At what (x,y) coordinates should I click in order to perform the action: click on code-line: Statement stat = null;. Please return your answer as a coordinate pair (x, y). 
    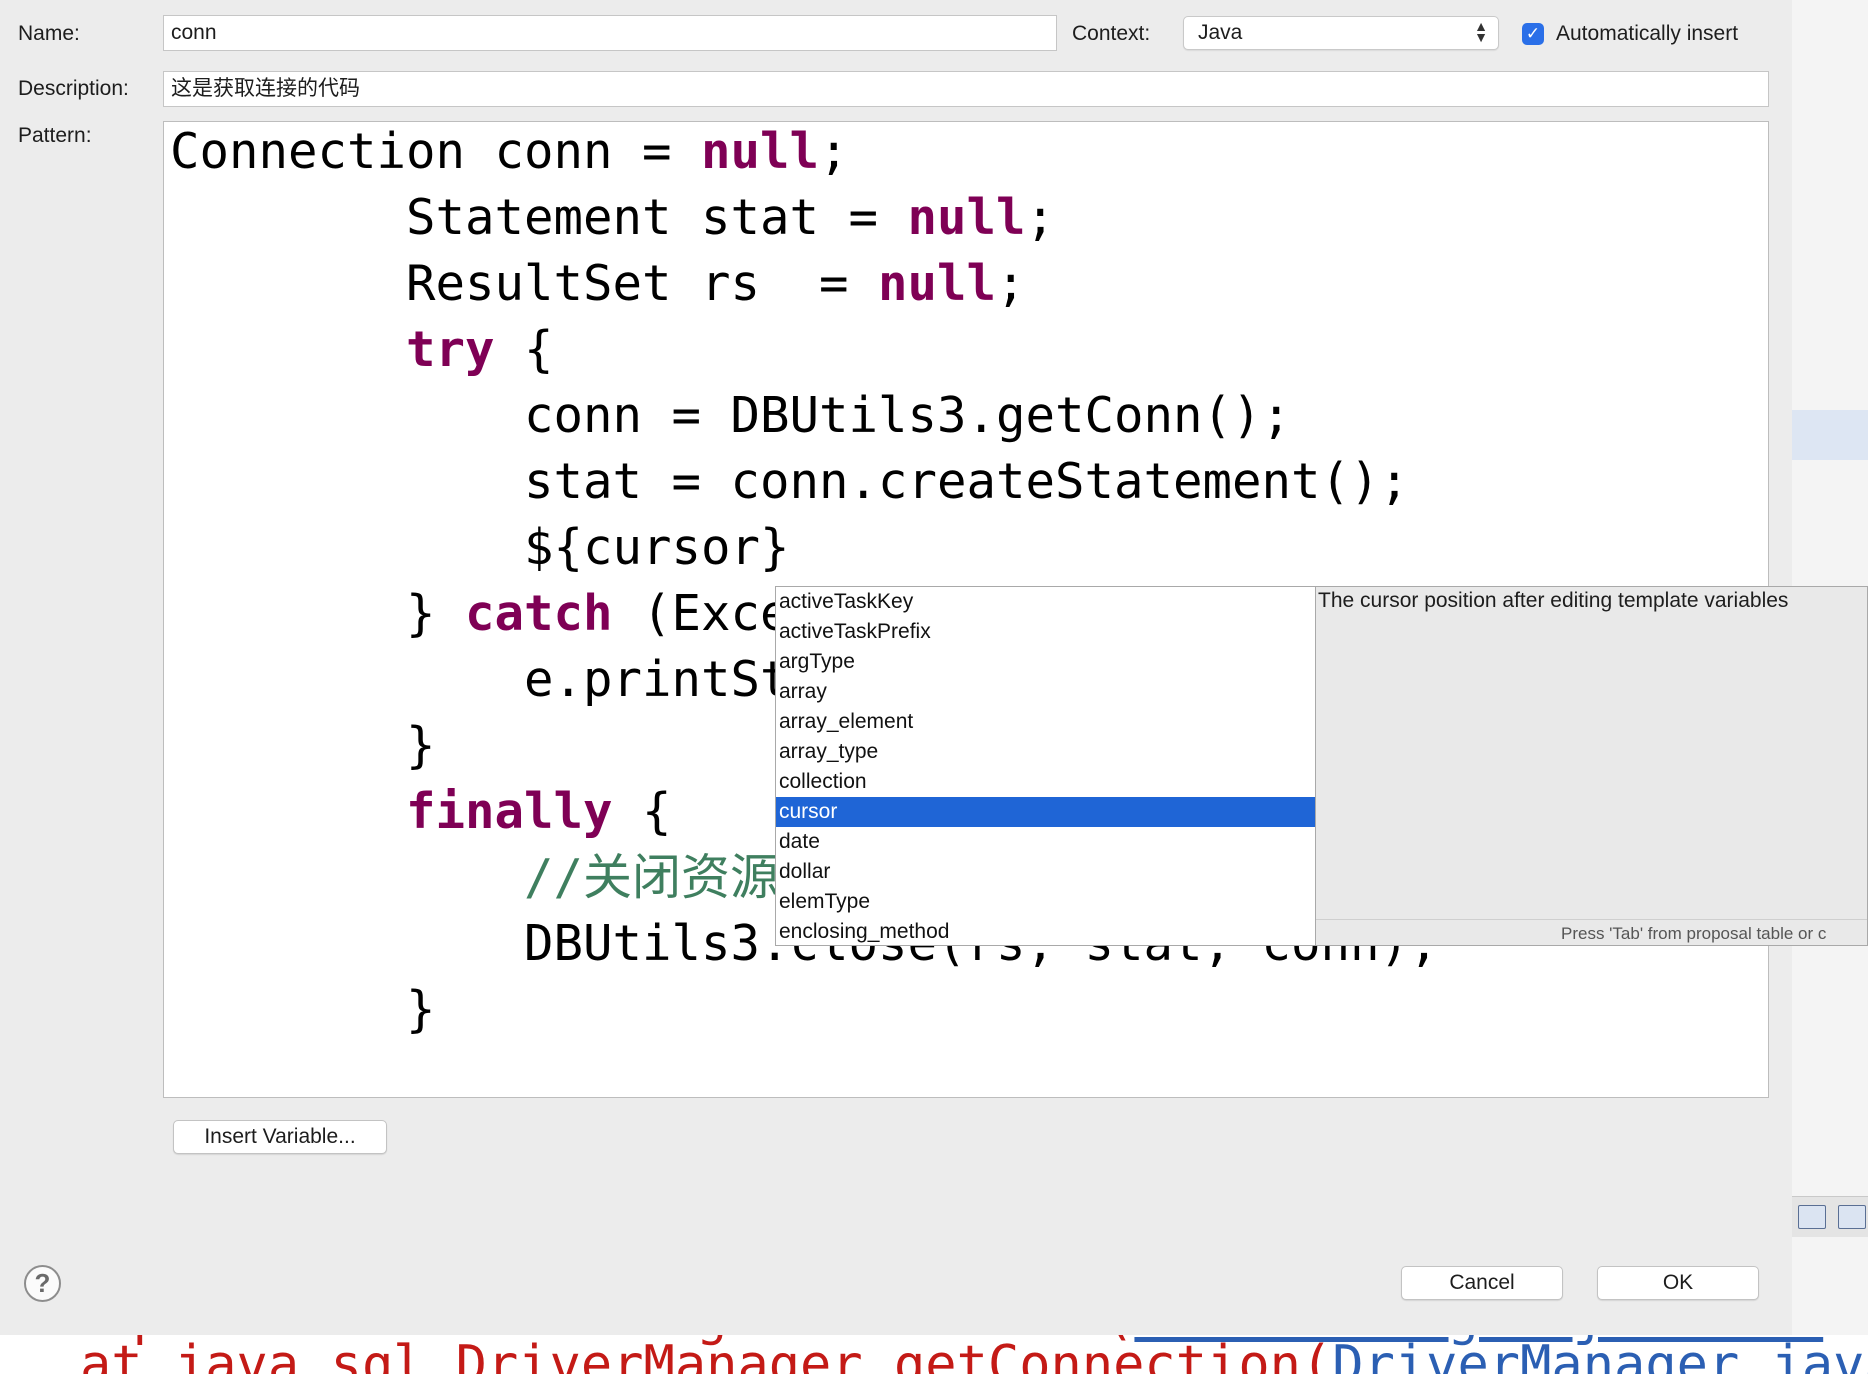
    Looking at the image, I should click on (613, 217).